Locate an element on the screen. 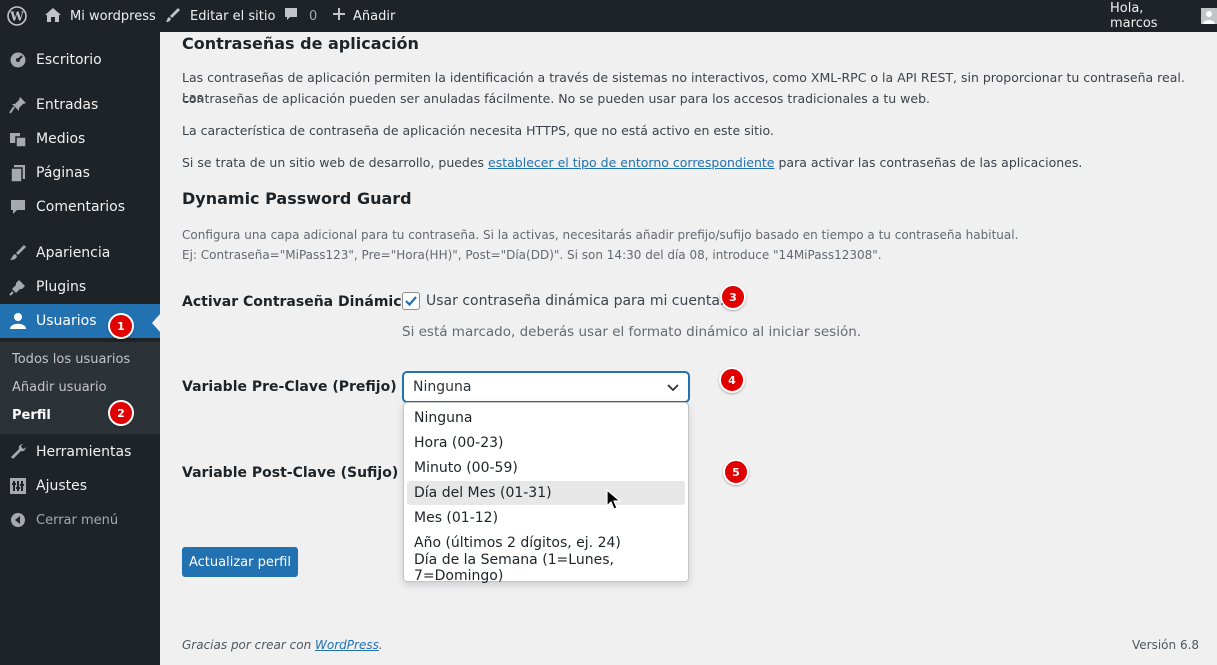 The image size is (1217, 665). sidebar-item-label: Páginas is located at coordinates (63, 173).